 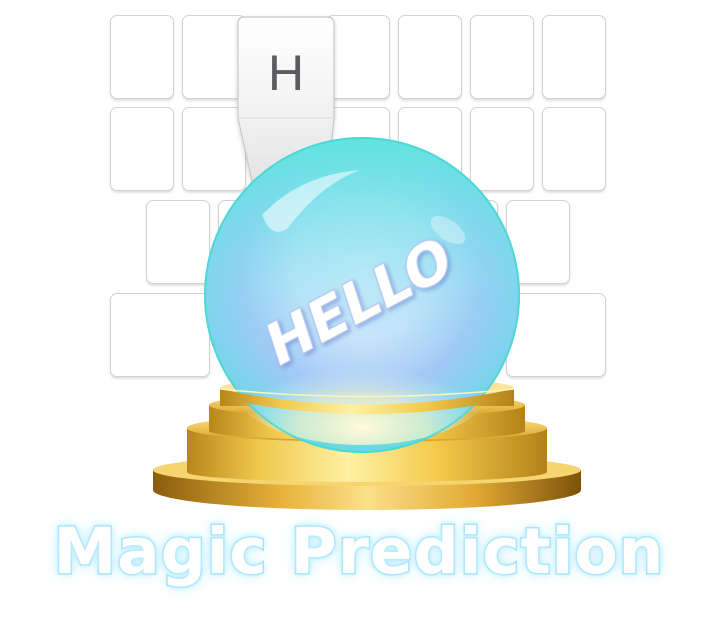 I want to click on popup-key-letter: H, so click(x=286, y=73).